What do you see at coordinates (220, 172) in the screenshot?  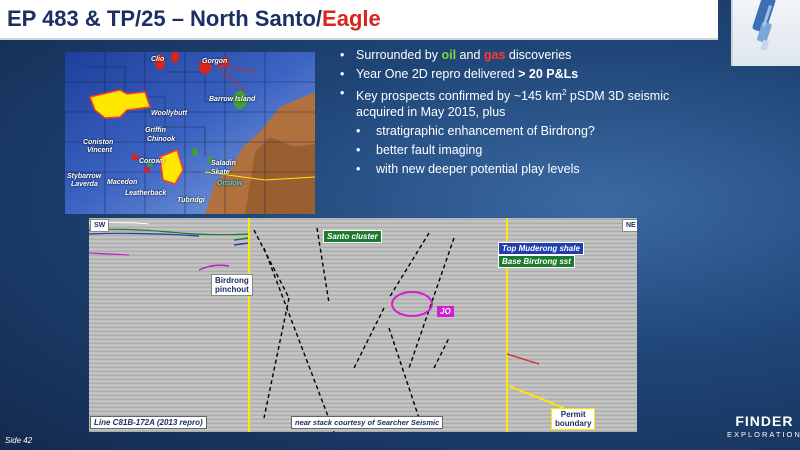 I see `map-label-skate: Skate` at bounding box center [220, 172].